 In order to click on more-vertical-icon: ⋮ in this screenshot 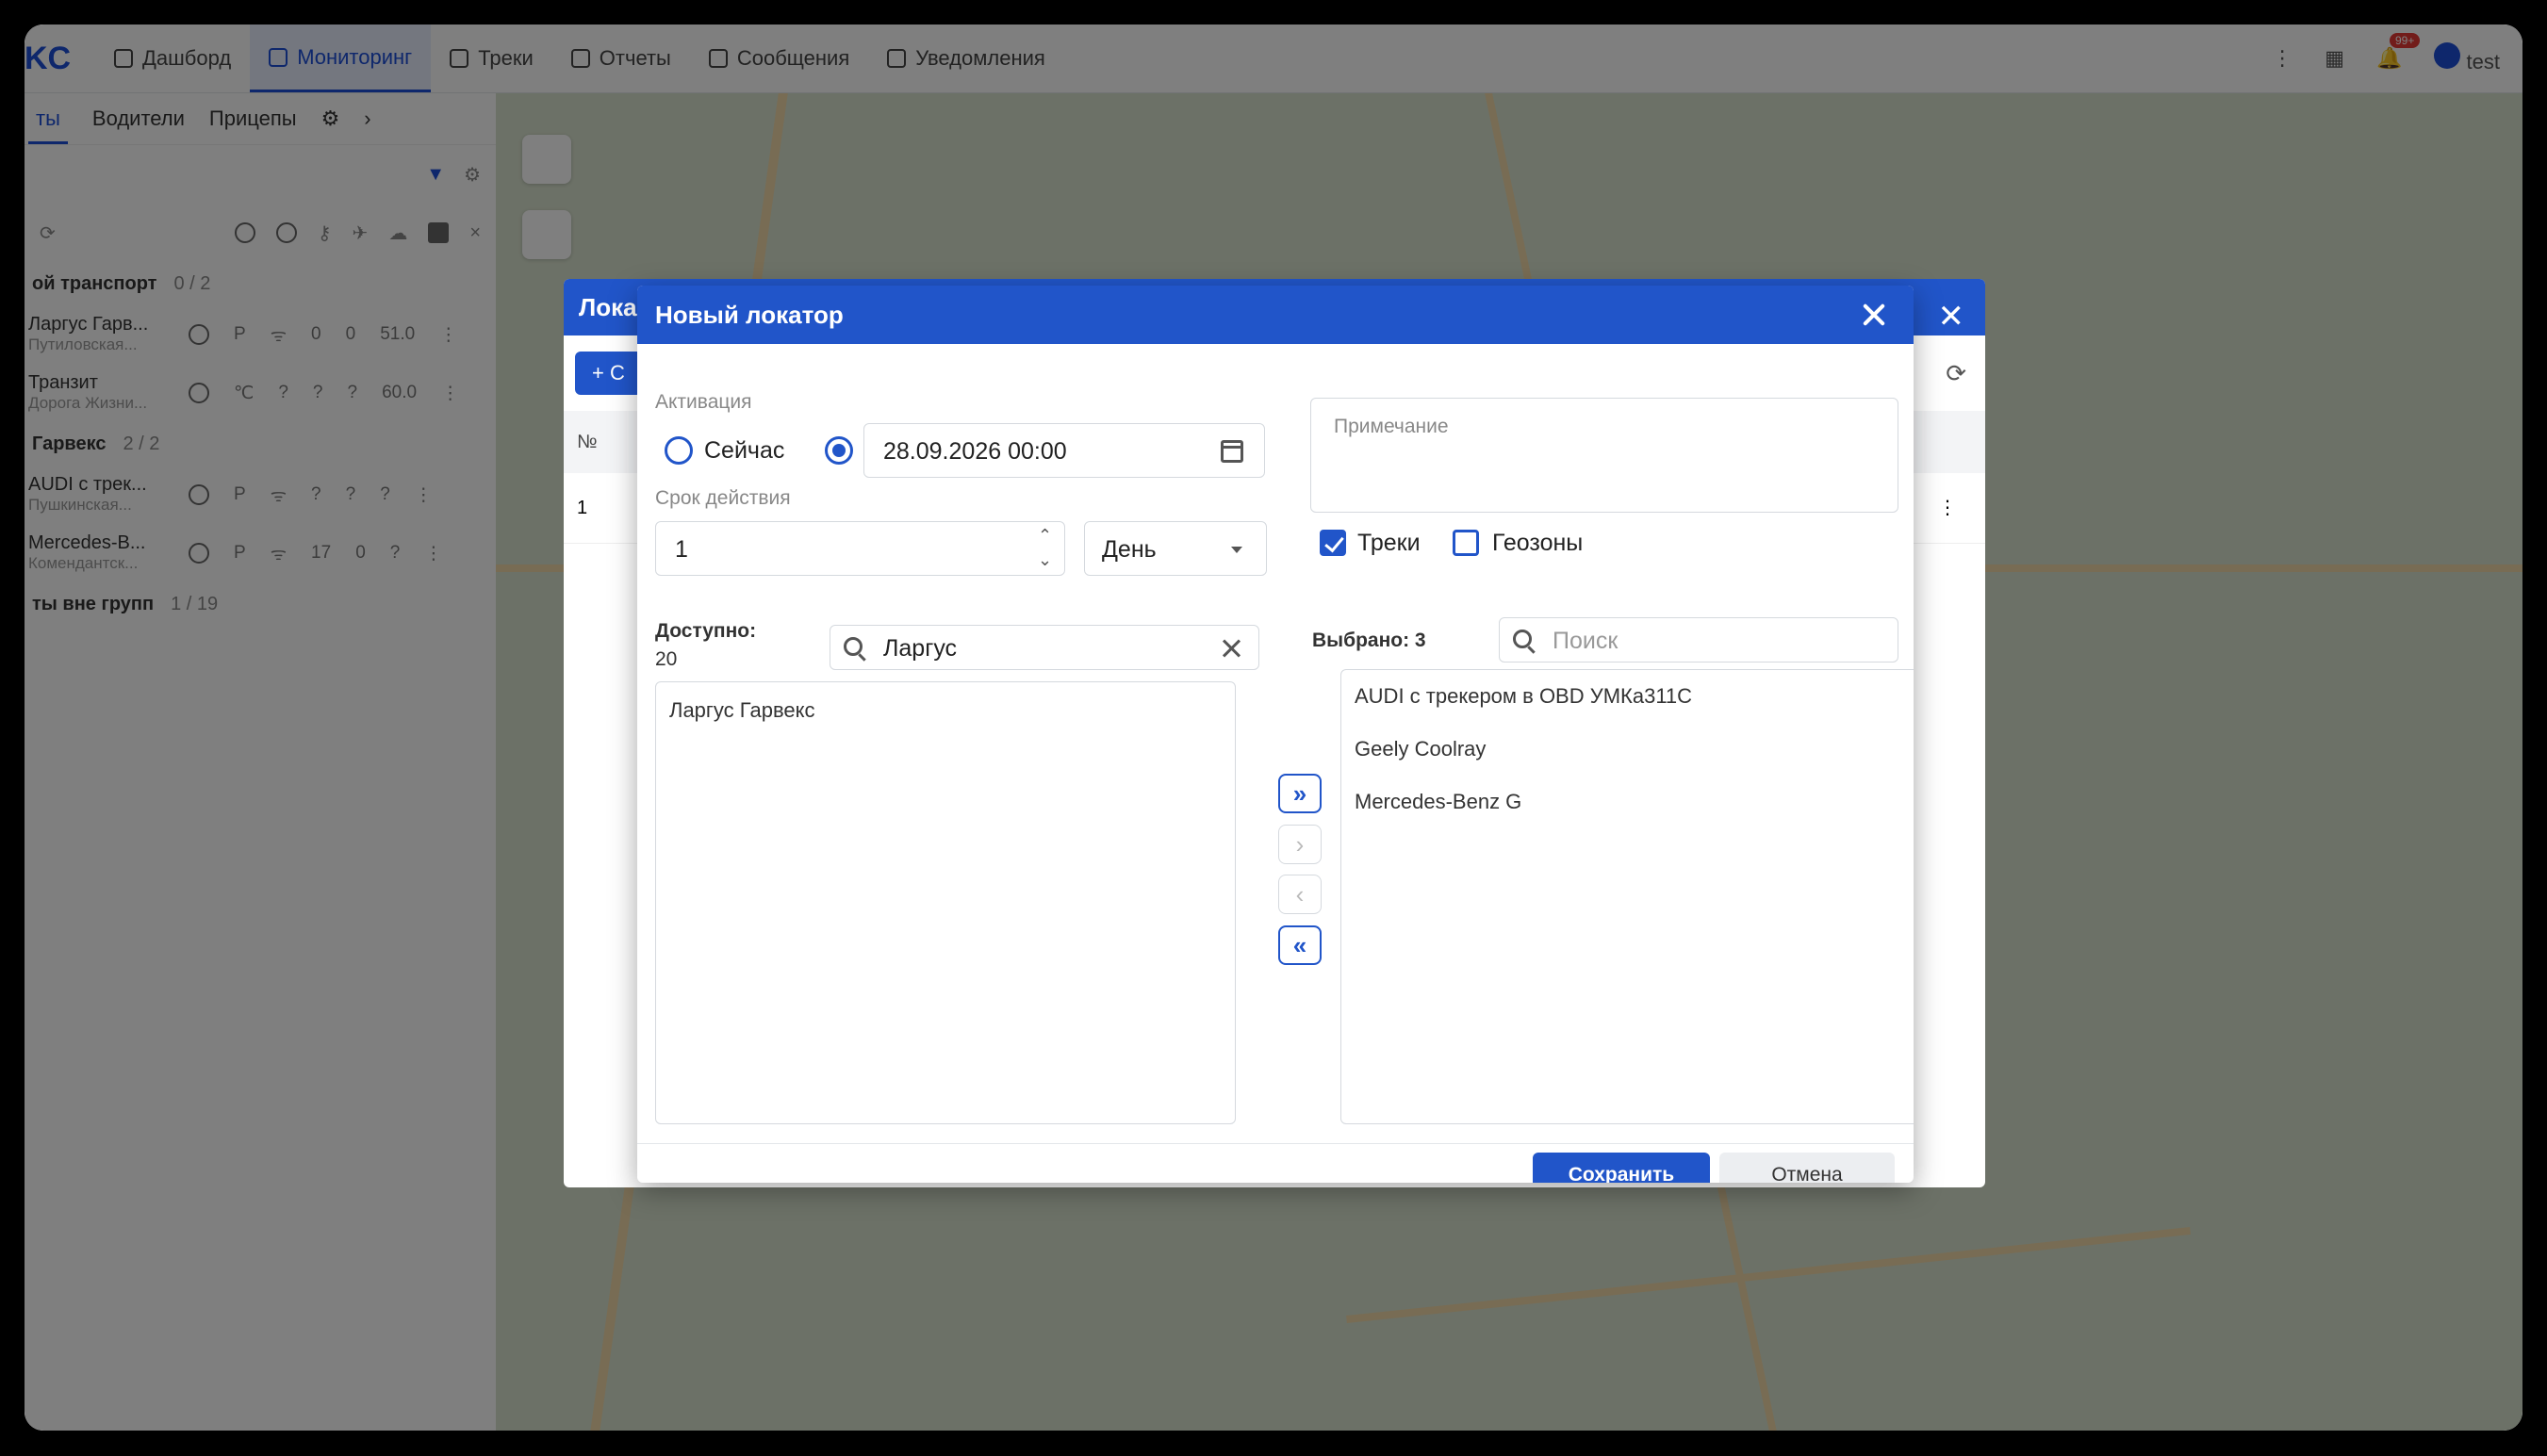, I will do `click(1948, 508)`.